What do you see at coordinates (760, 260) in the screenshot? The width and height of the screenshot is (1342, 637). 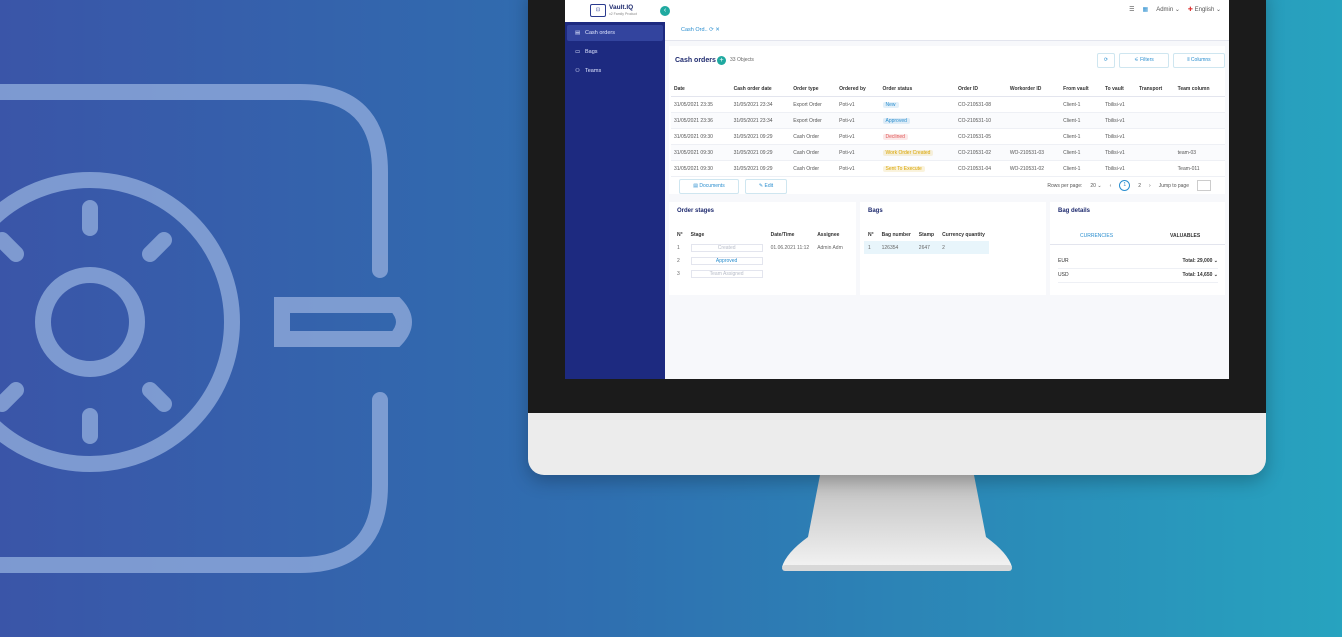 I see `table-row: 2 Approved` at bounding box center [760, 260].